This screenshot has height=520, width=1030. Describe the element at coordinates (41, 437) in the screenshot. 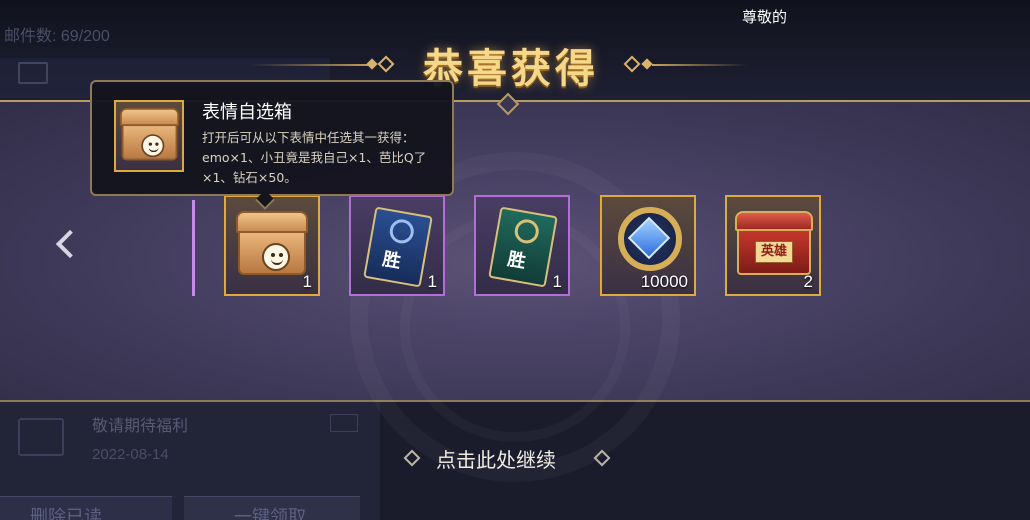

I see `mail-icon` at that location.